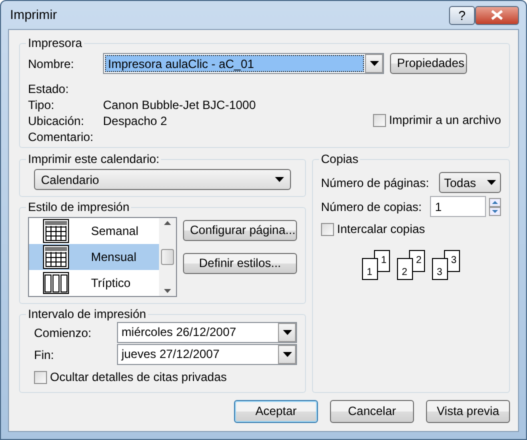 This screenshot has width=527, height=440. What do you see at coordinates (93, 159) in the screenshot?
I see `group-label: Imprimir este calendario:` at bounding box center [93, 159].